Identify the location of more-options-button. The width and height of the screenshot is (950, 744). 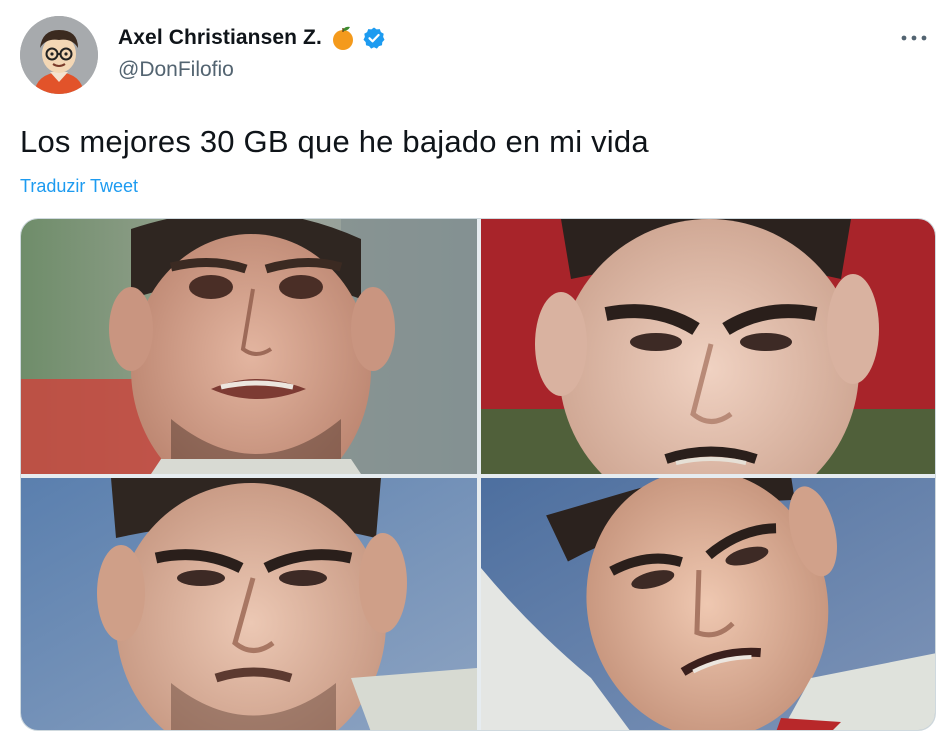
(914, 38).